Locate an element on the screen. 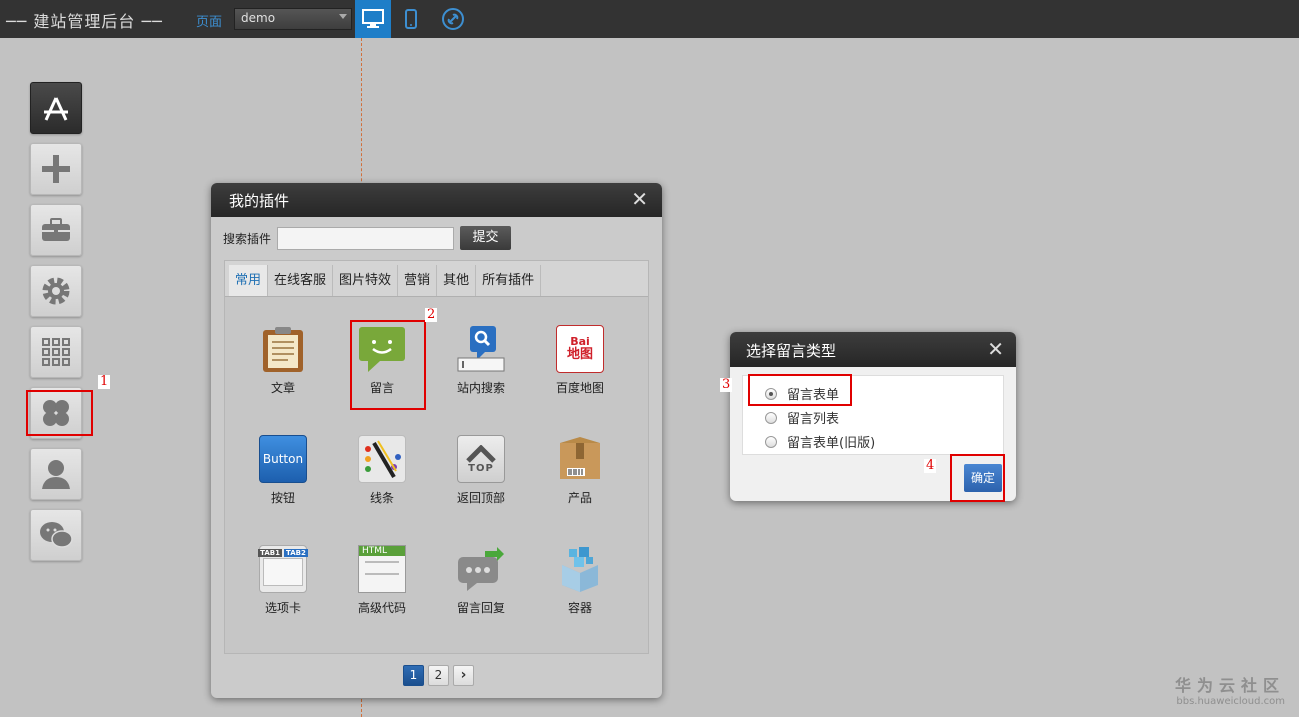 The height and width of the screenshot is (717, 1299). message-reply-icon is located at coordinates (481, 569).